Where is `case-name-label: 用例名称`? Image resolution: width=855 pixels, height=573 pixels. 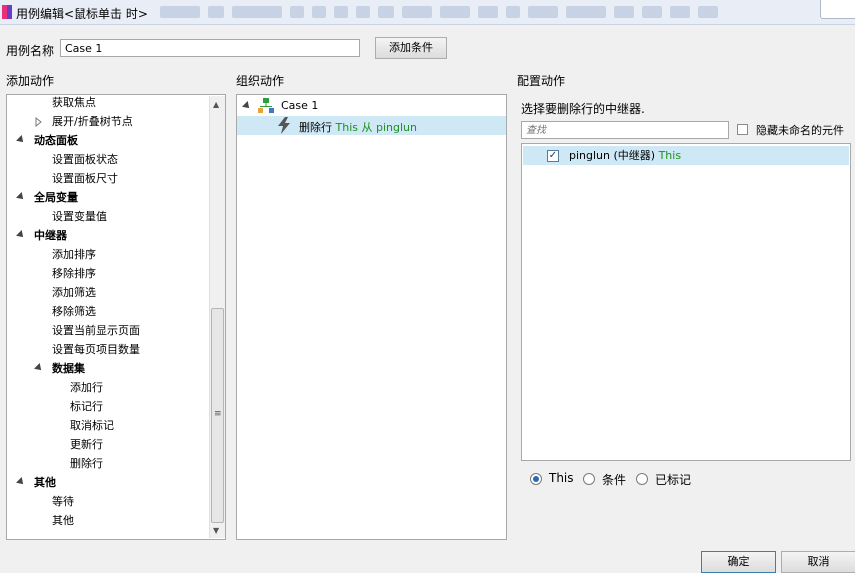 case-name-label: 用例名称 is located at coordinates (30, 51).